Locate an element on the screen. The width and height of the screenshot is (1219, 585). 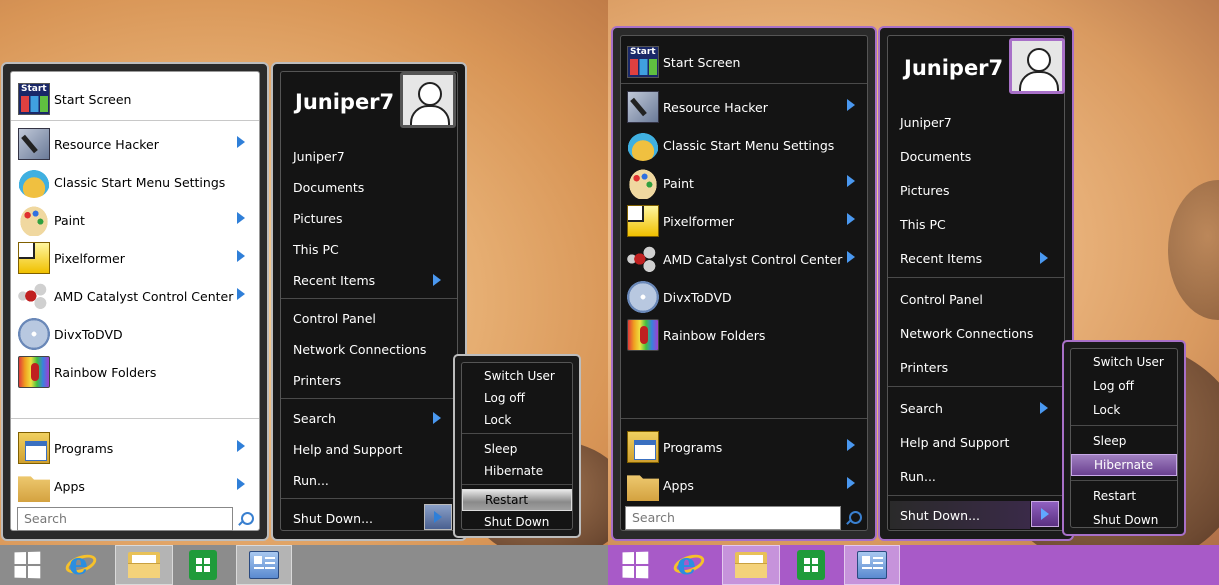
resource-hacker-icon is located at coordinates (34, 144).